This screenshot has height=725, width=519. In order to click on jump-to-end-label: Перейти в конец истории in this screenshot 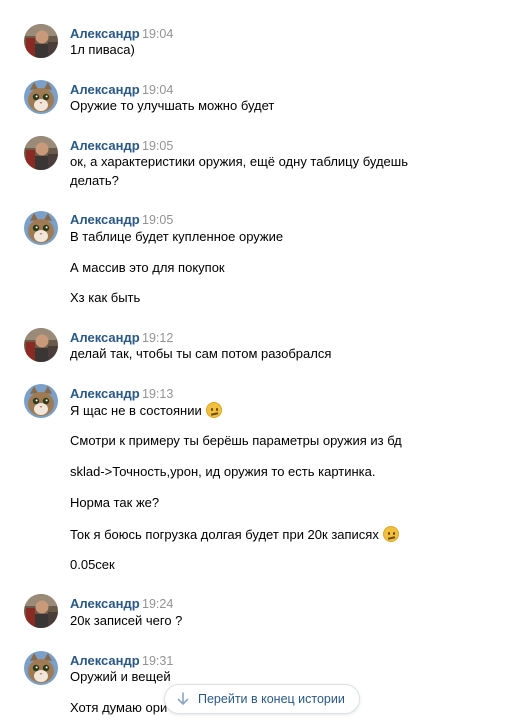, I will do `click(271, 699)`.